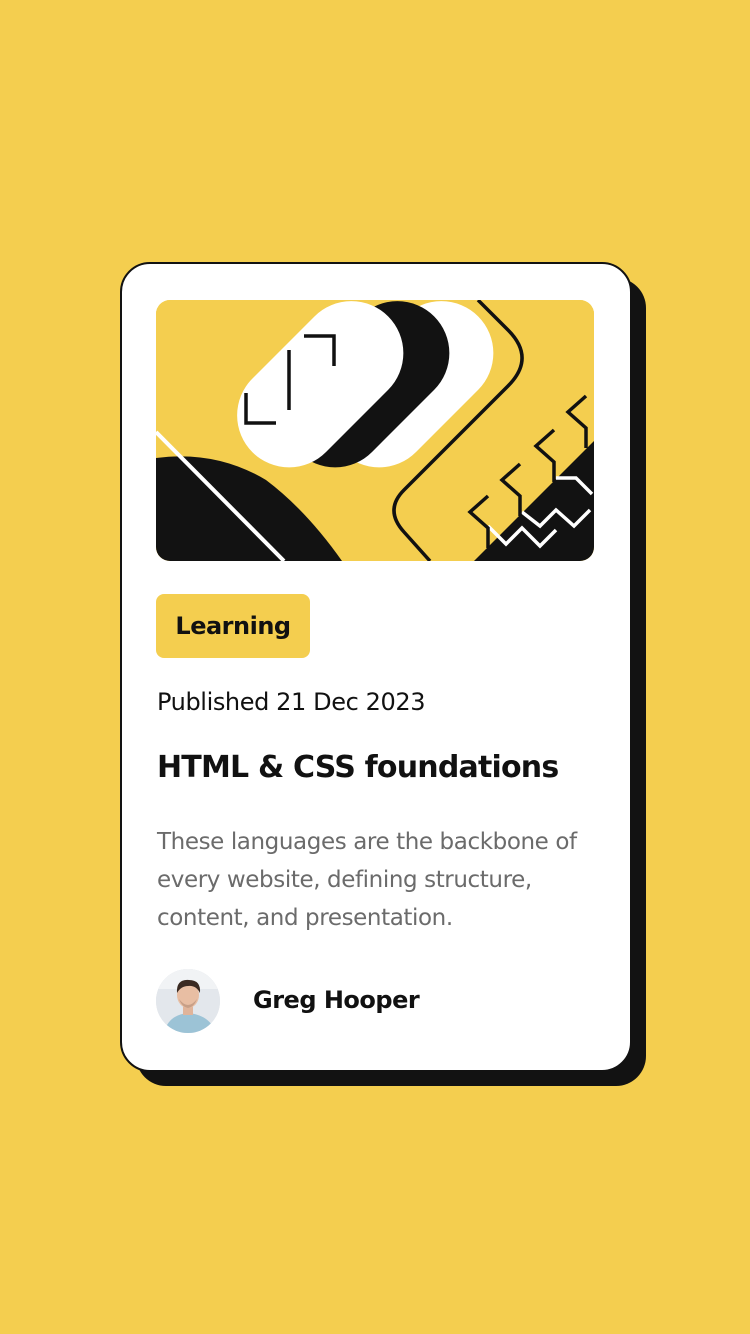  I want to click on published-date: Published 21 Dec 2023, so click(291, 702).